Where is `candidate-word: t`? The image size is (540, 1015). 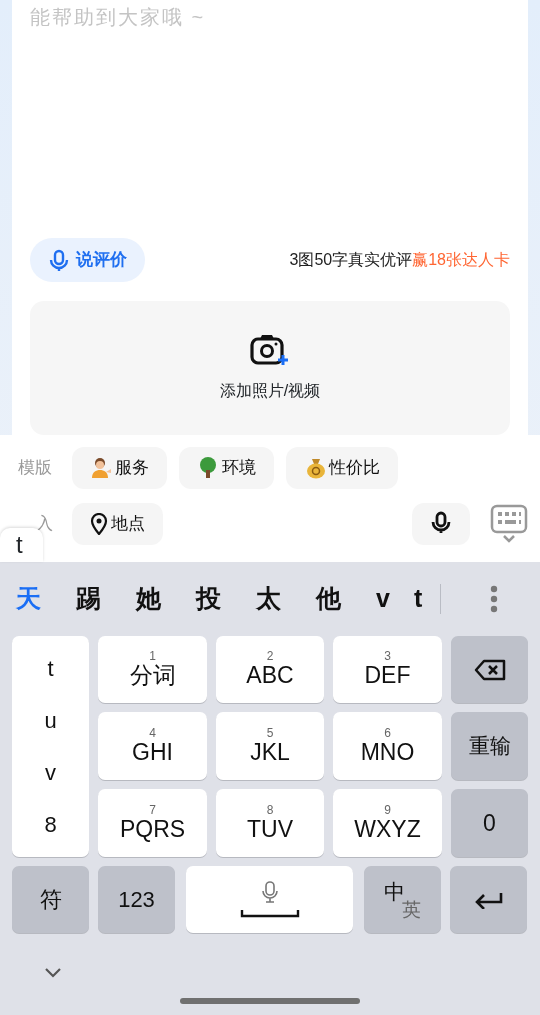
candidate-word: t is located at coordinates (433, 599).